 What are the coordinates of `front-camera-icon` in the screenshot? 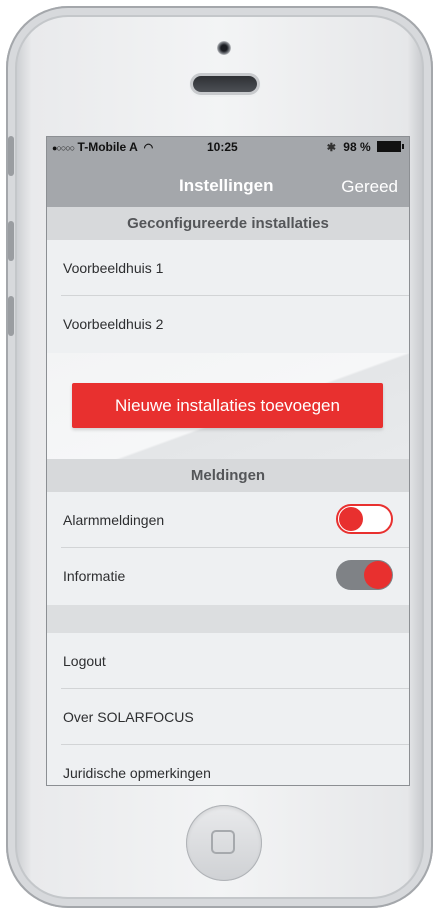 It's located at (224, 48).